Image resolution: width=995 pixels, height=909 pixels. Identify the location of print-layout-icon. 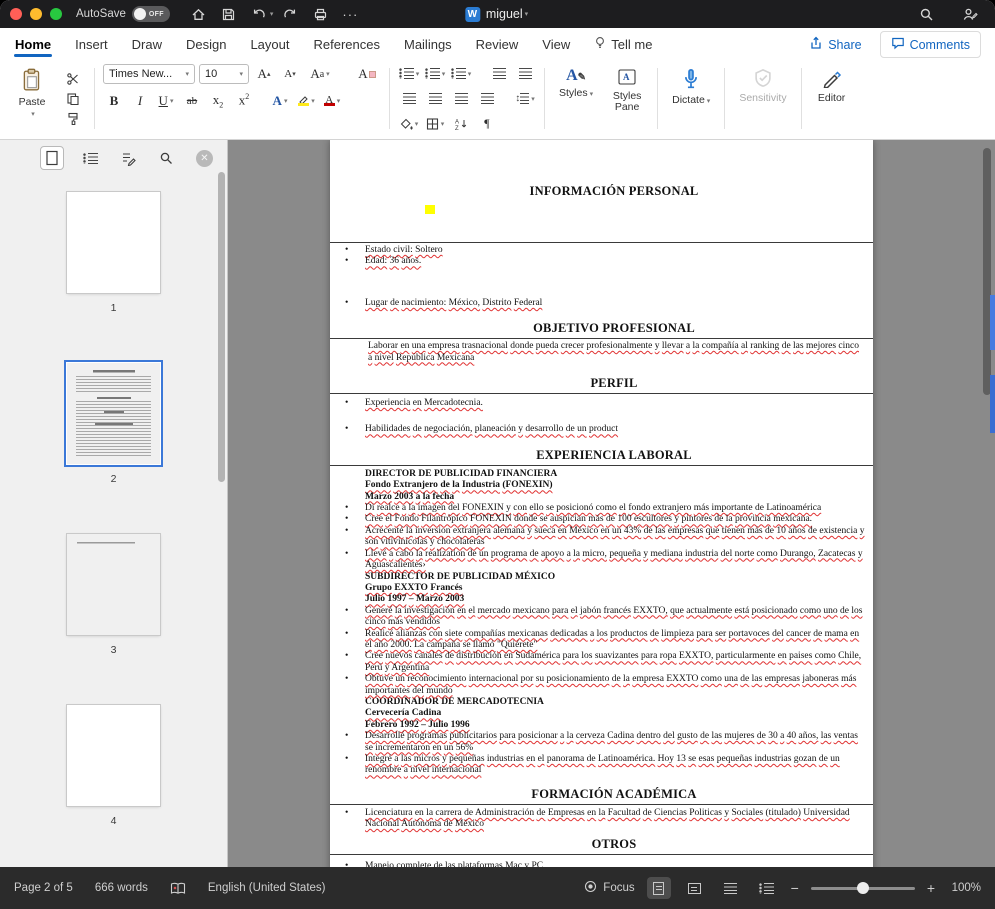
(658, 888).